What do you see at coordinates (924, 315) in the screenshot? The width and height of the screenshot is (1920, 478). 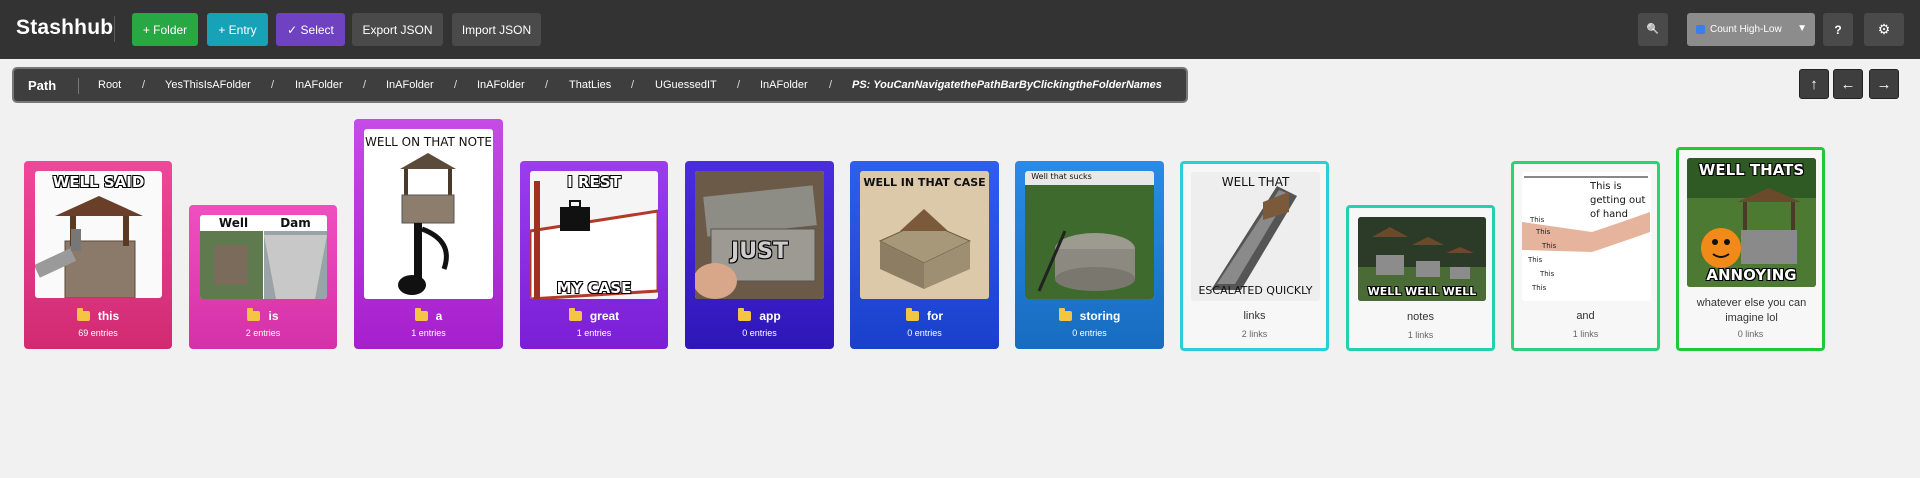 I see `card-title: for` at bounding box center [924, 315].